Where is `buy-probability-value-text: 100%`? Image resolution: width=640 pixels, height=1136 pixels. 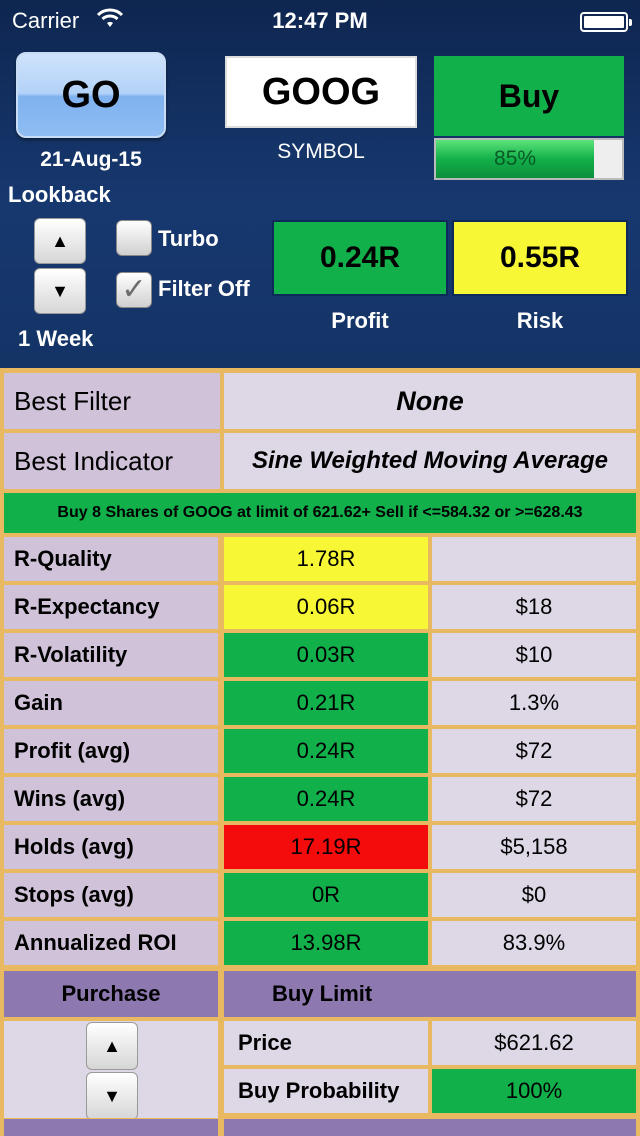 buy-probability-value-text: 100% is located at coordinates (534, 1090).